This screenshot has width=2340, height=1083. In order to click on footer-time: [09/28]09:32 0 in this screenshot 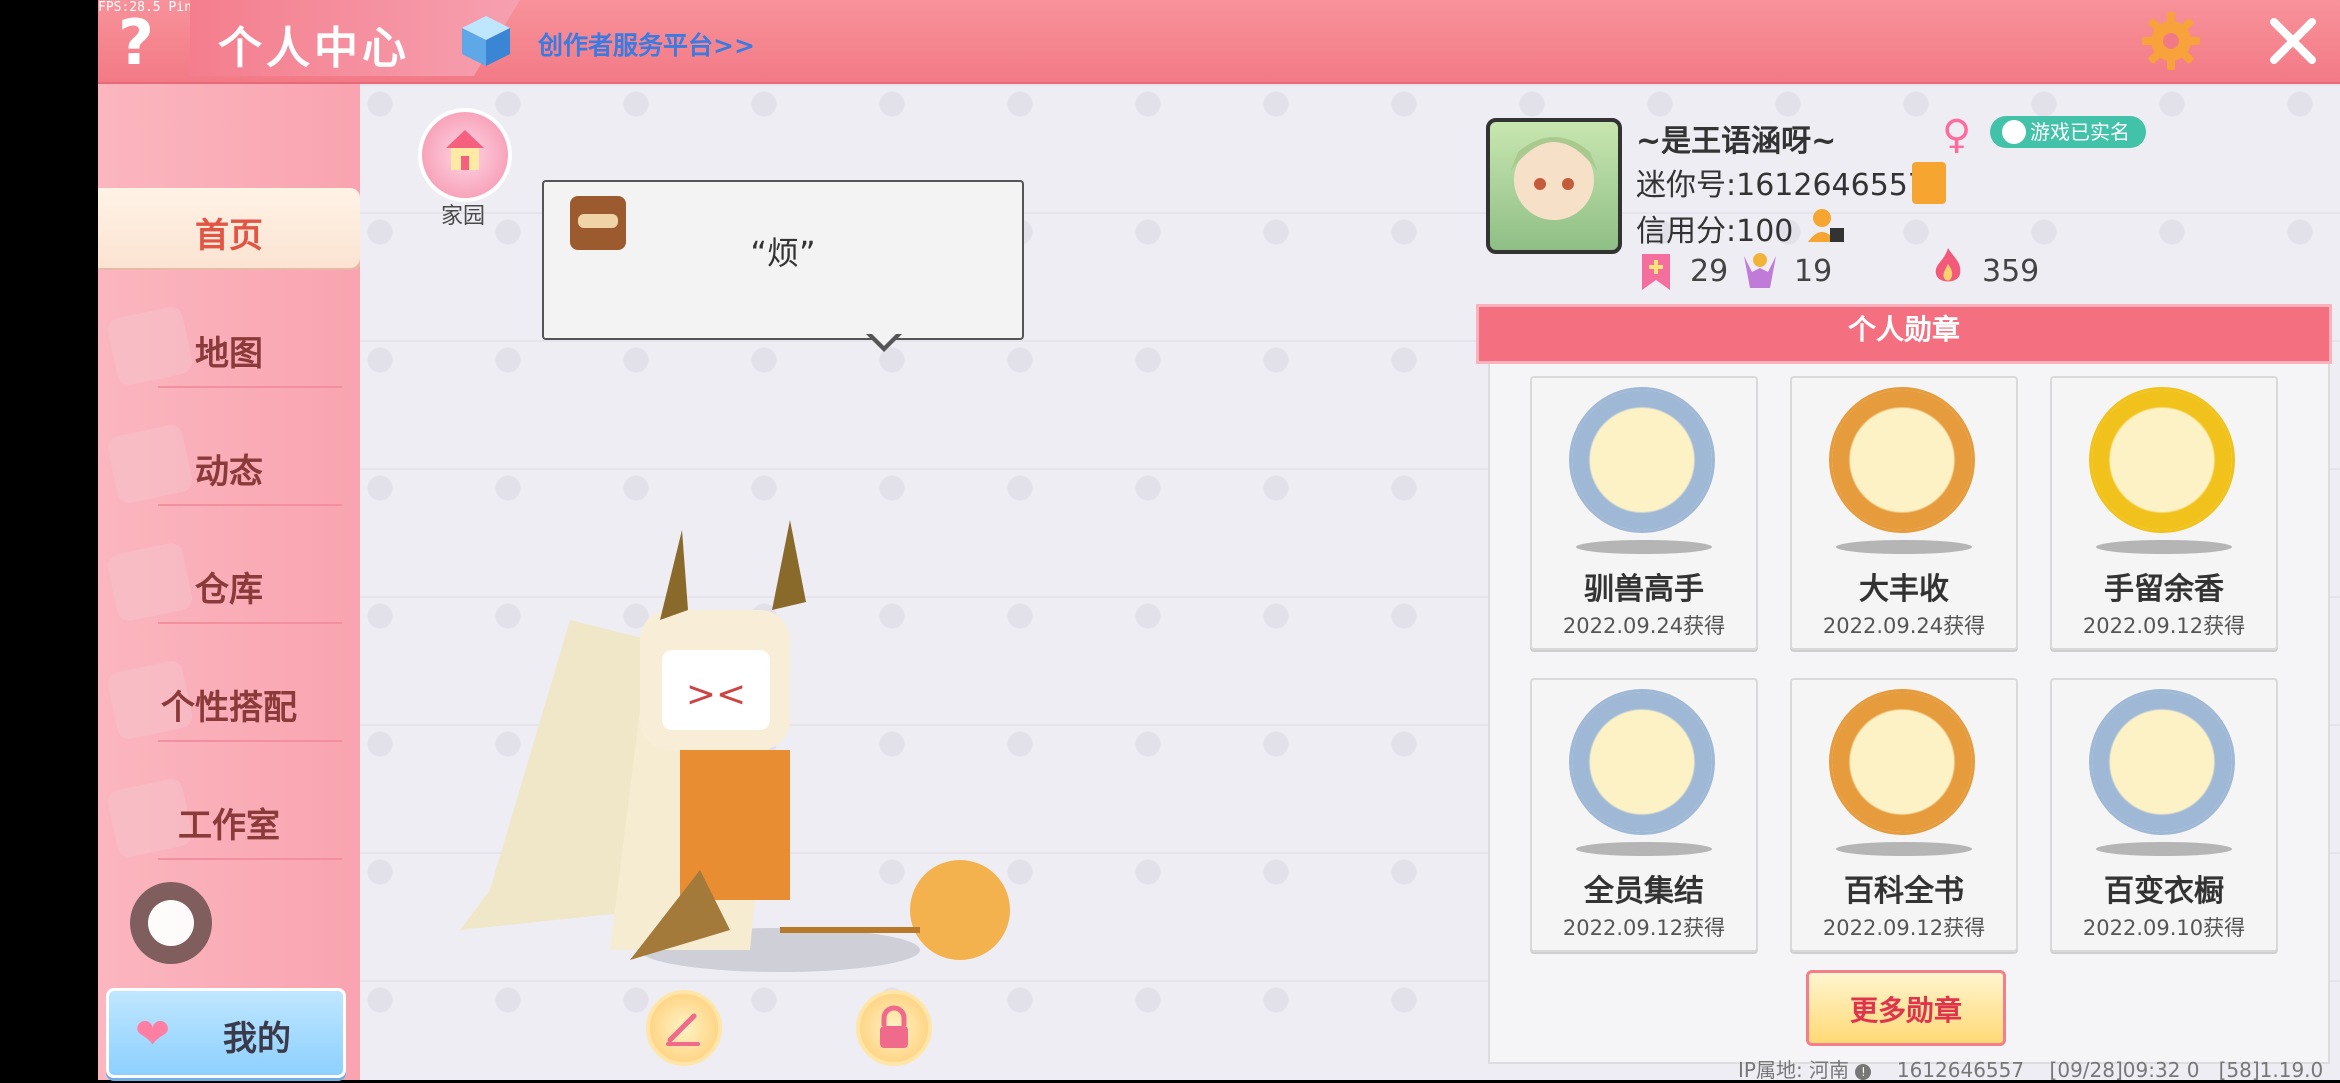, I will do `click(2124, 1070)`.